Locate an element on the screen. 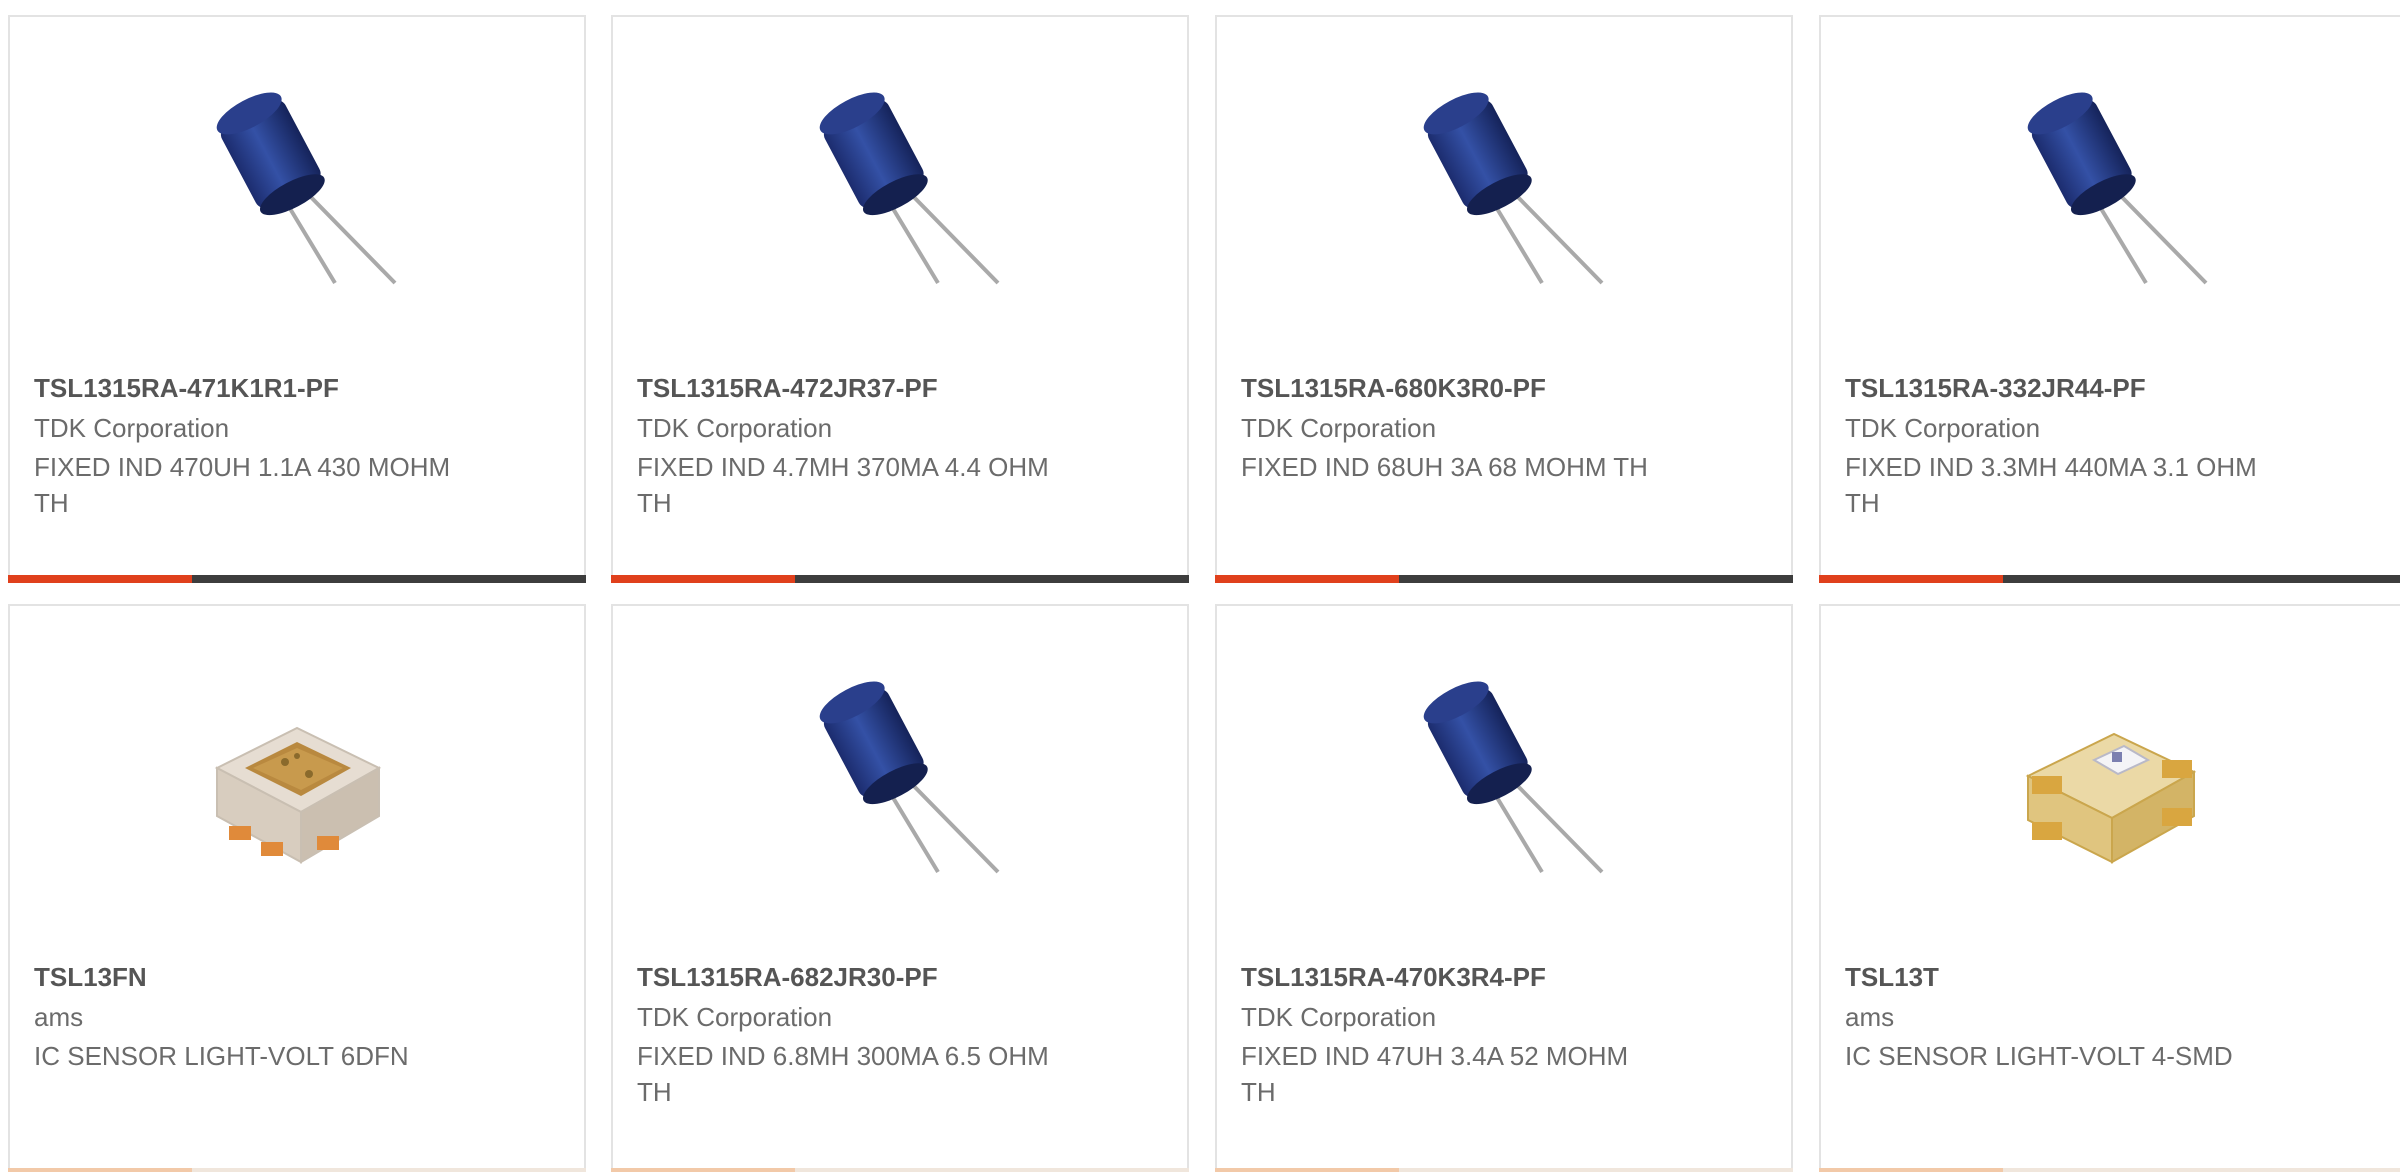 The image size is (2400, 1172). light-sensor-dfn-image-icon is located at coordinates (297, 776).